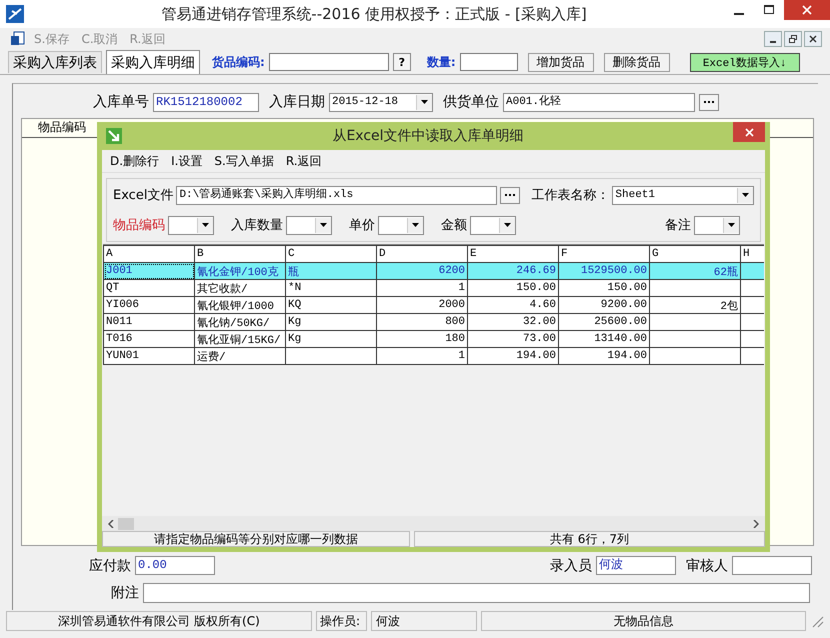 The height and width of the screenshot is (638, 830). I want to click on minimize-button, so click(773, 39).